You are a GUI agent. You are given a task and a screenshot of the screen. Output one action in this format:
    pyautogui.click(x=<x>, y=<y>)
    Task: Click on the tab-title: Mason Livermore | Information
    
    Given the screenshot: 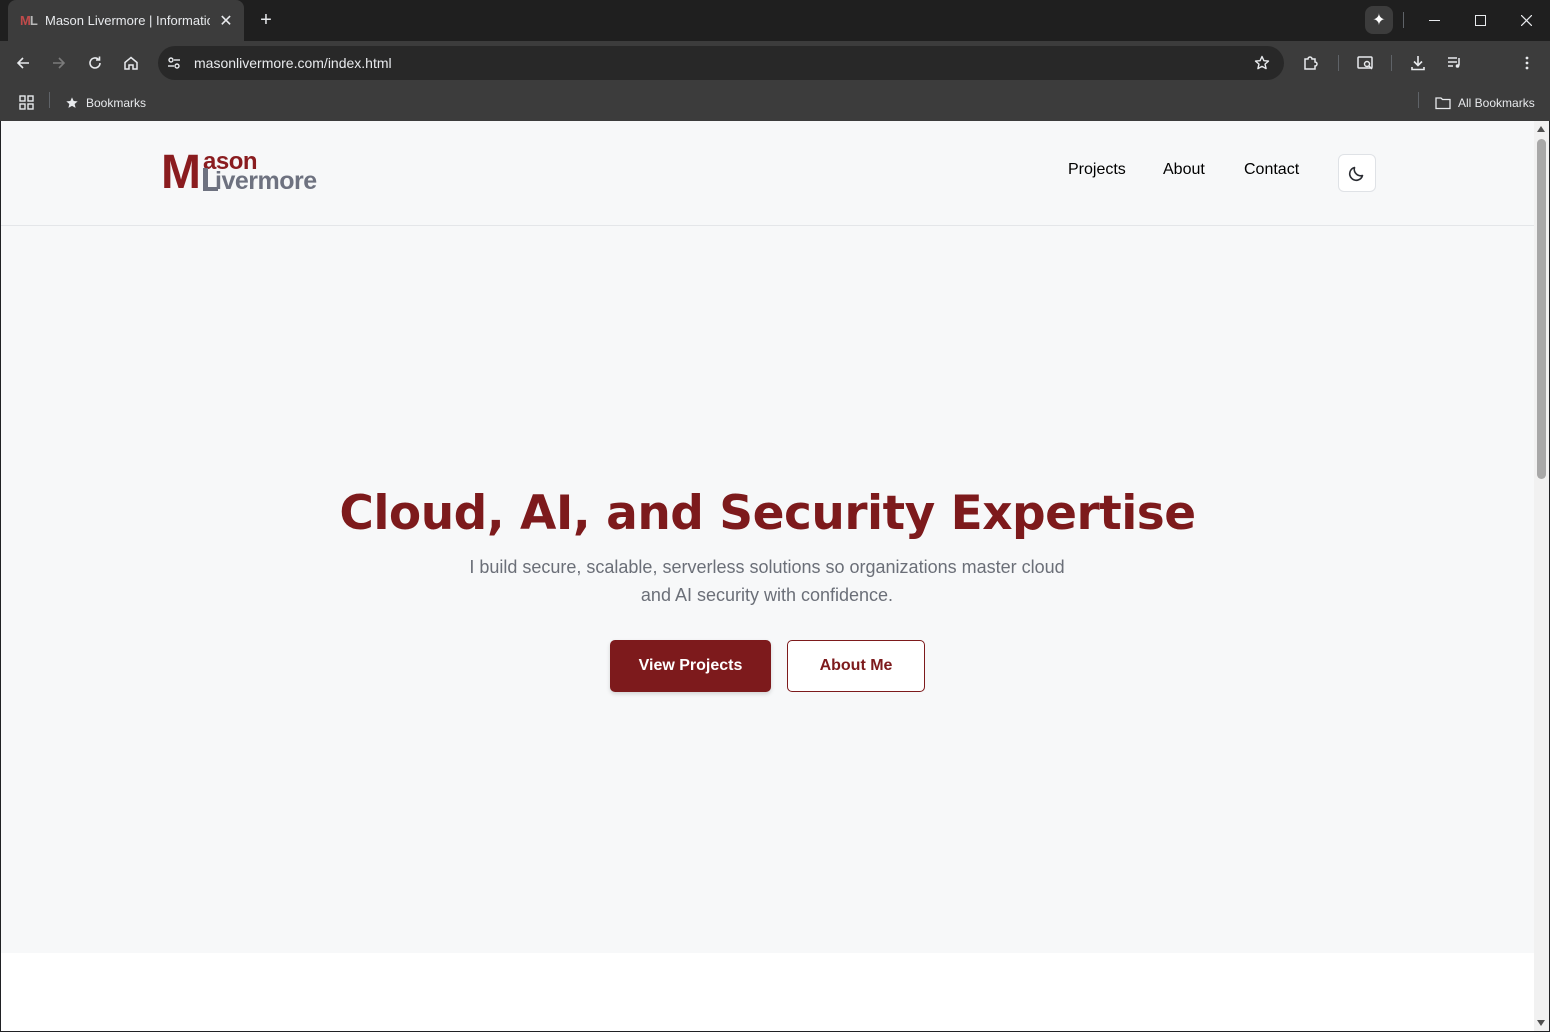 What is the action you would take?
    pyautogui.click(x=127, y=20)
    